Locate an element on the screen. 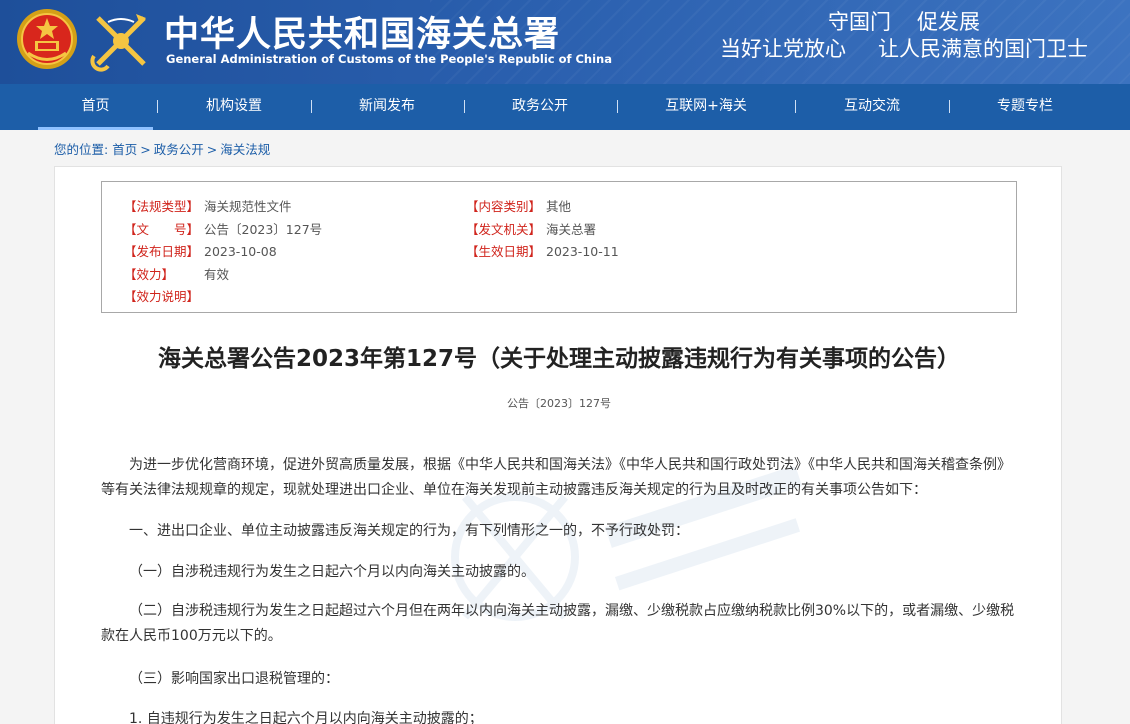 The width and height of the screenshot is (1130, 724). document-number: 公告〔2023〕127号 is located at coordinates (559, 403).